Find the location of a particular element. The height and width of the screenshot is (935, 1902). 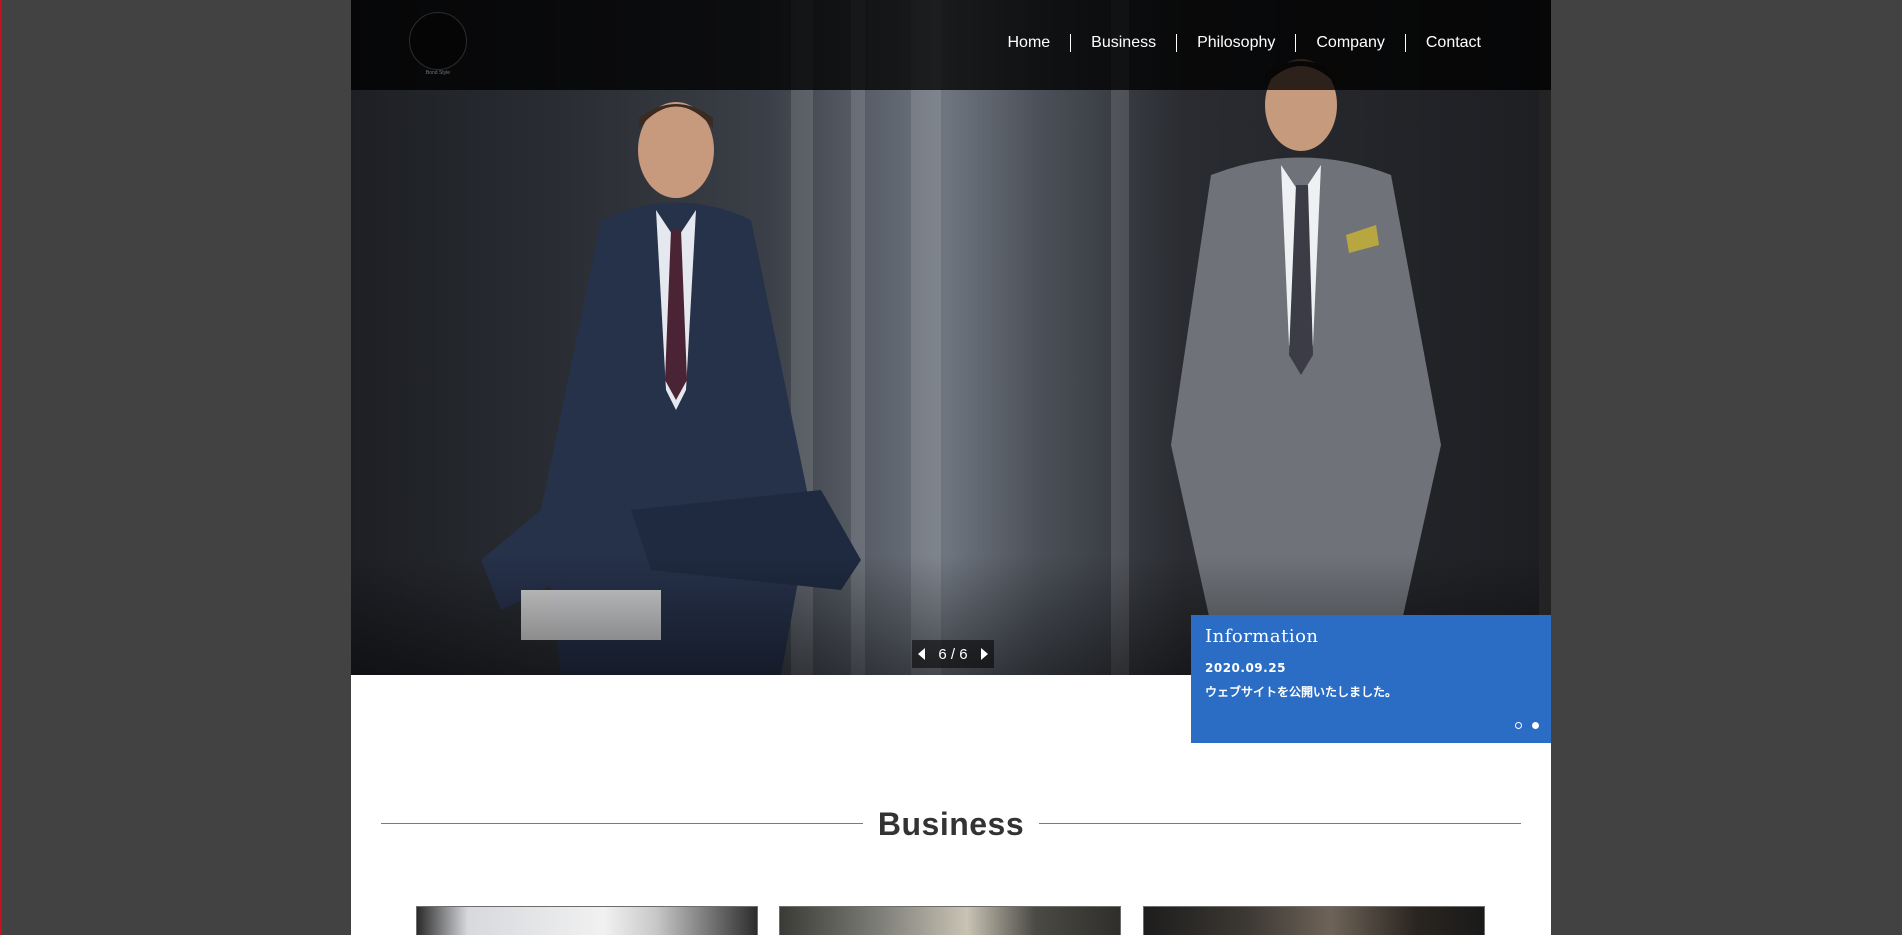

window-edge is located at coordinates (1, 467).